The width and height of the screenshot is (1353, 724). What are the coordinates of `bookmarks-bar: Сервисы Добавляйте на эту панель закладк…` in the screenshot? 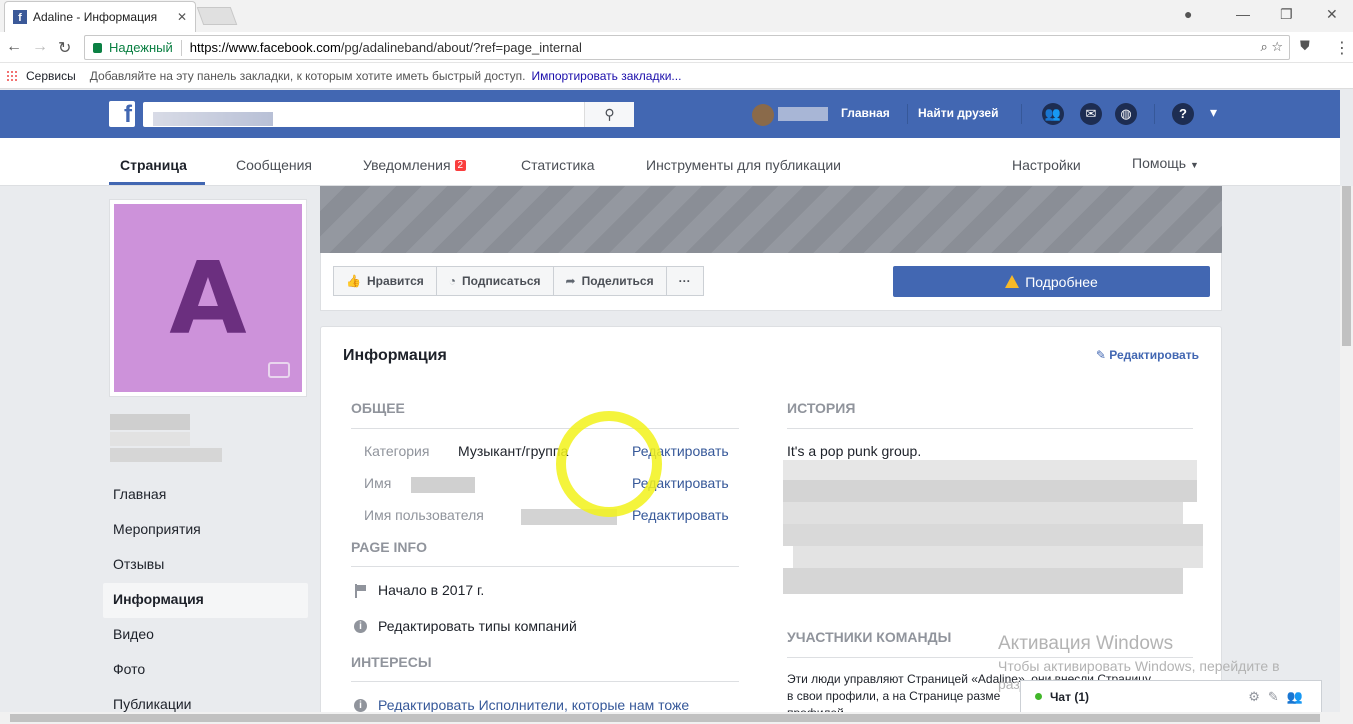 It's located at (676, 76).